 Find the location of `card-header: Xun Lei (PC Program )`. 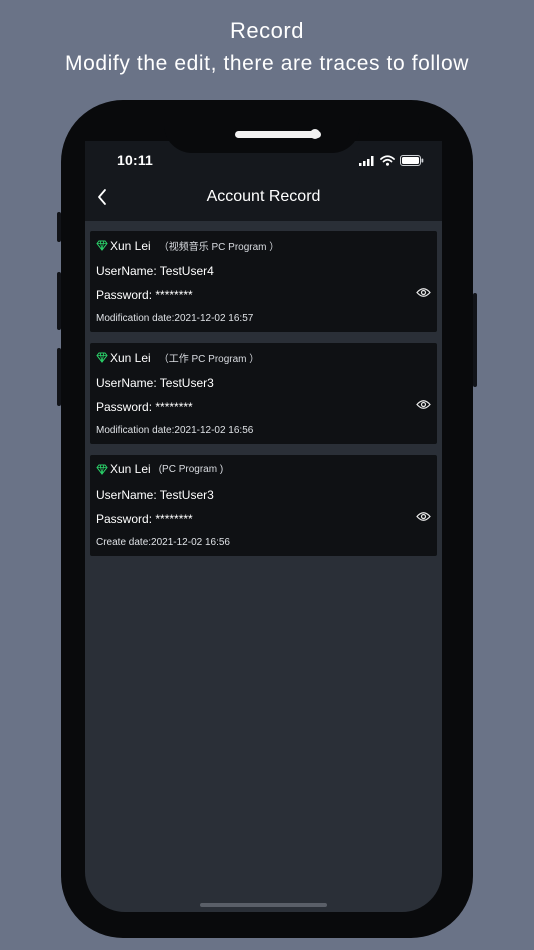

card-header: Xun Lei (PC Program ) is located at coordinates (159, 469).